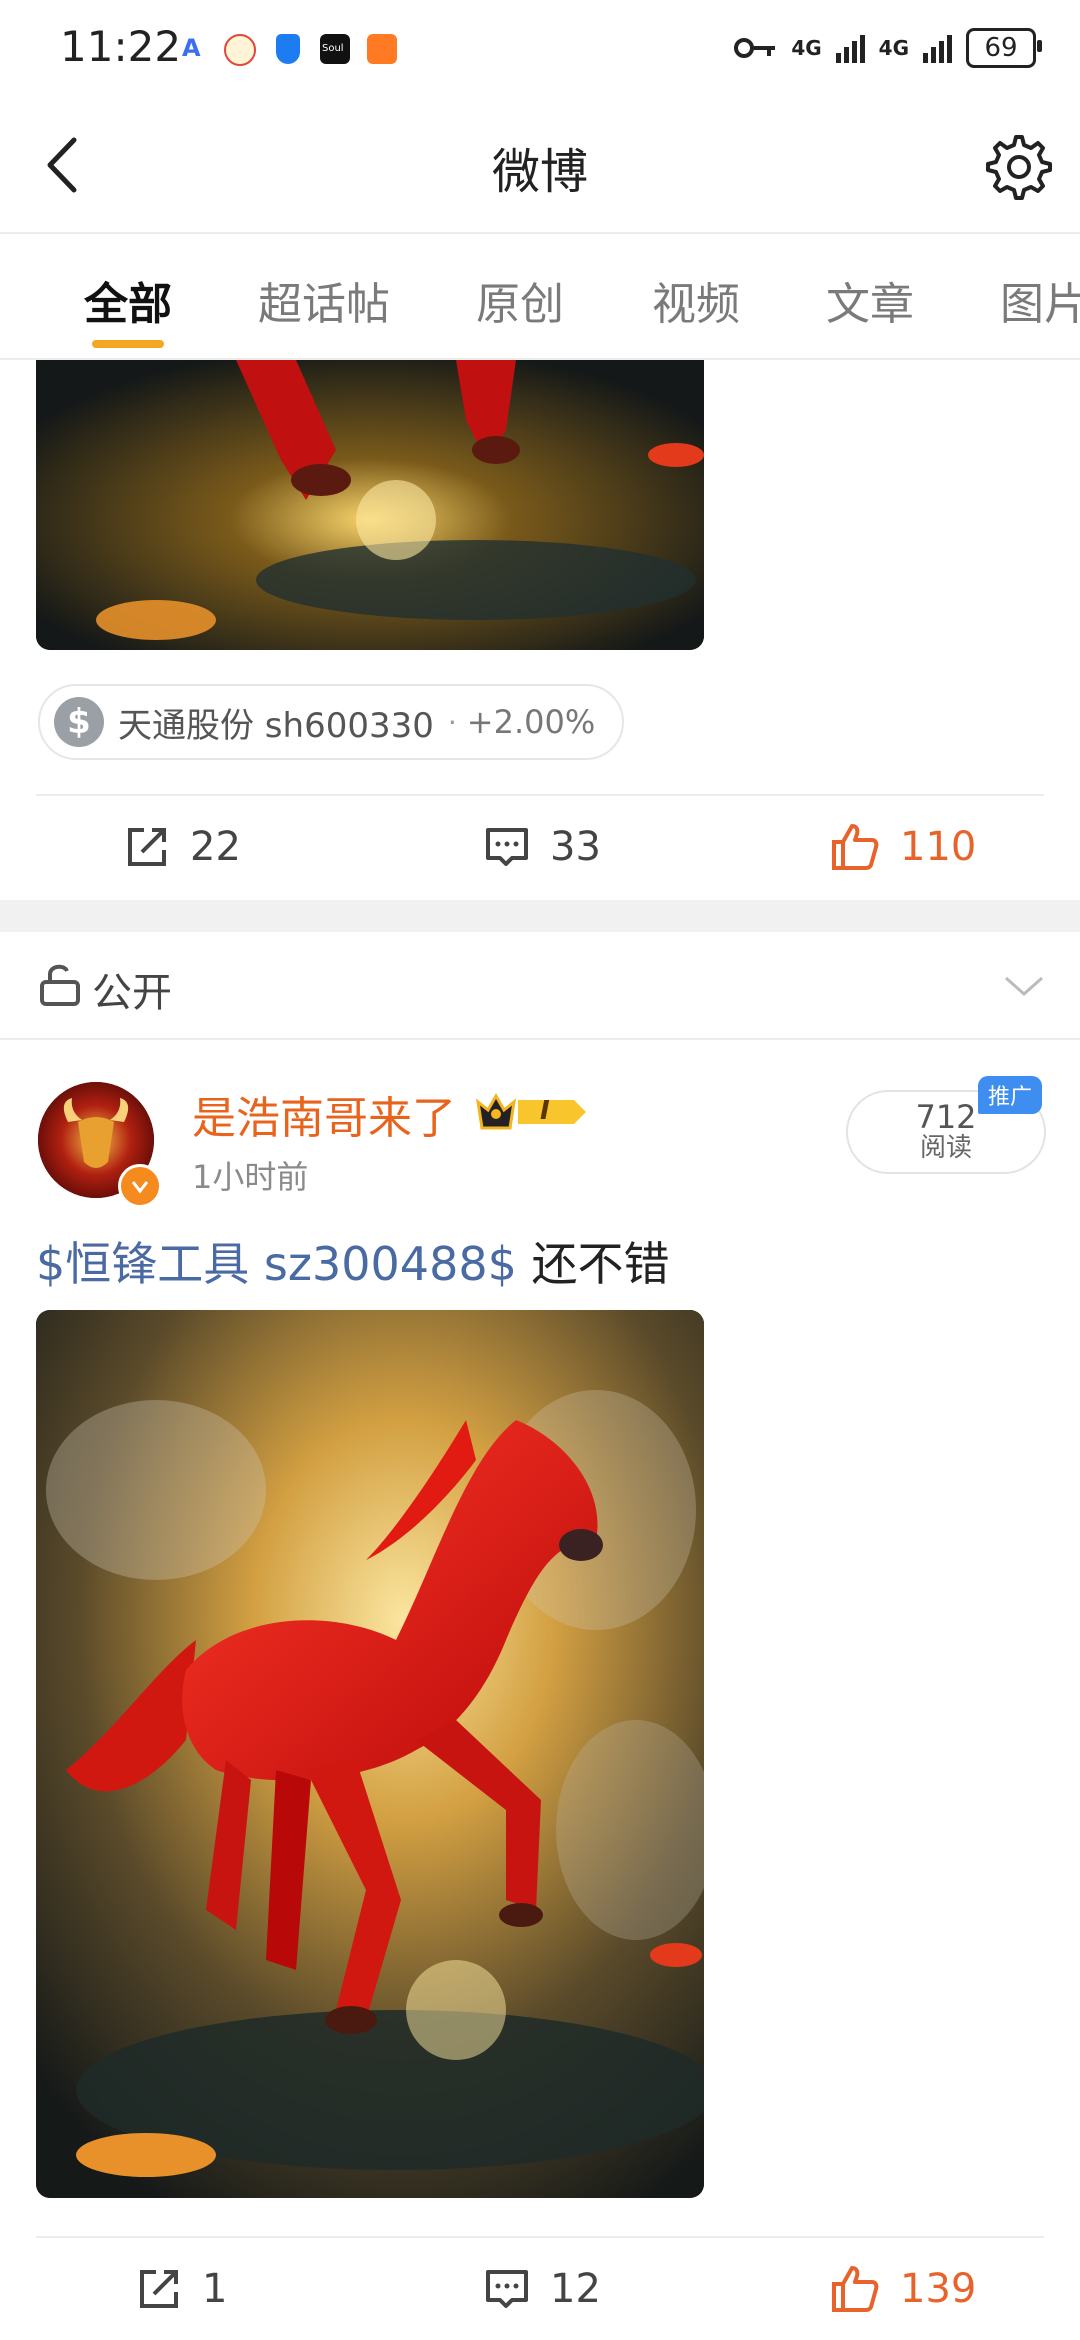 This screenshot has height=2340, width=1080. What do you see at coordinates (593, 1264) in the screenshot?
I see `post-body: 还不错` at bounding box center [593, 1264].